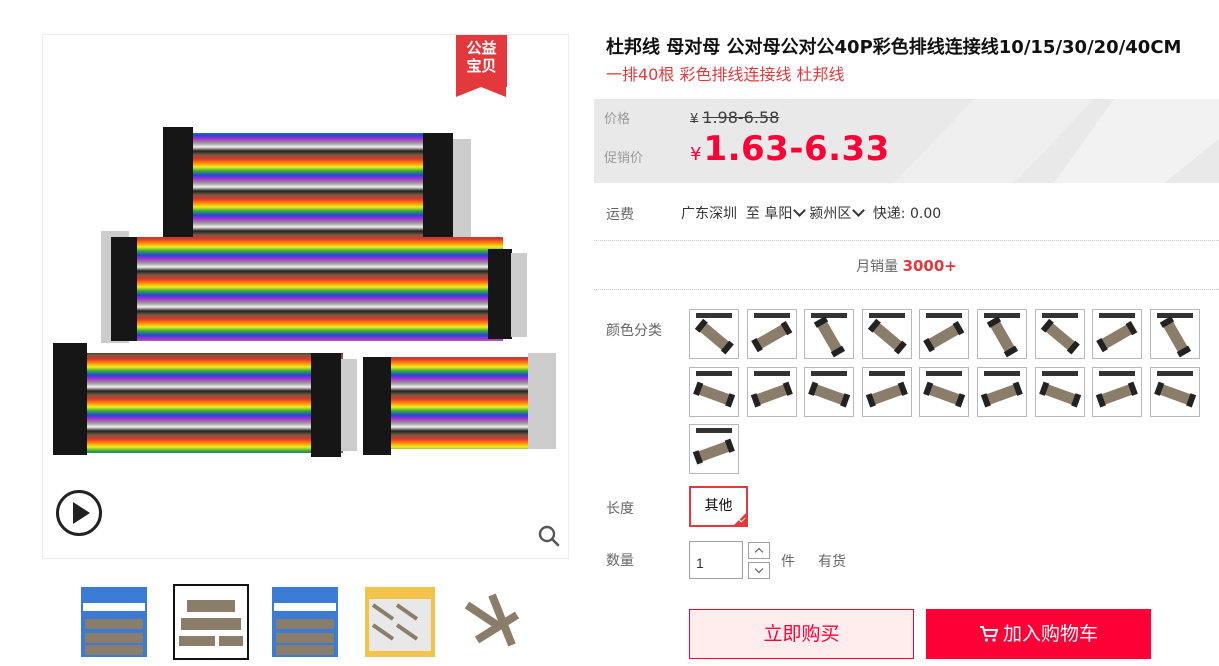  What do you see at coordinates (752, 214) in the screenshot?
I see `shipping-to: 至` at bounding box center [752, 214].